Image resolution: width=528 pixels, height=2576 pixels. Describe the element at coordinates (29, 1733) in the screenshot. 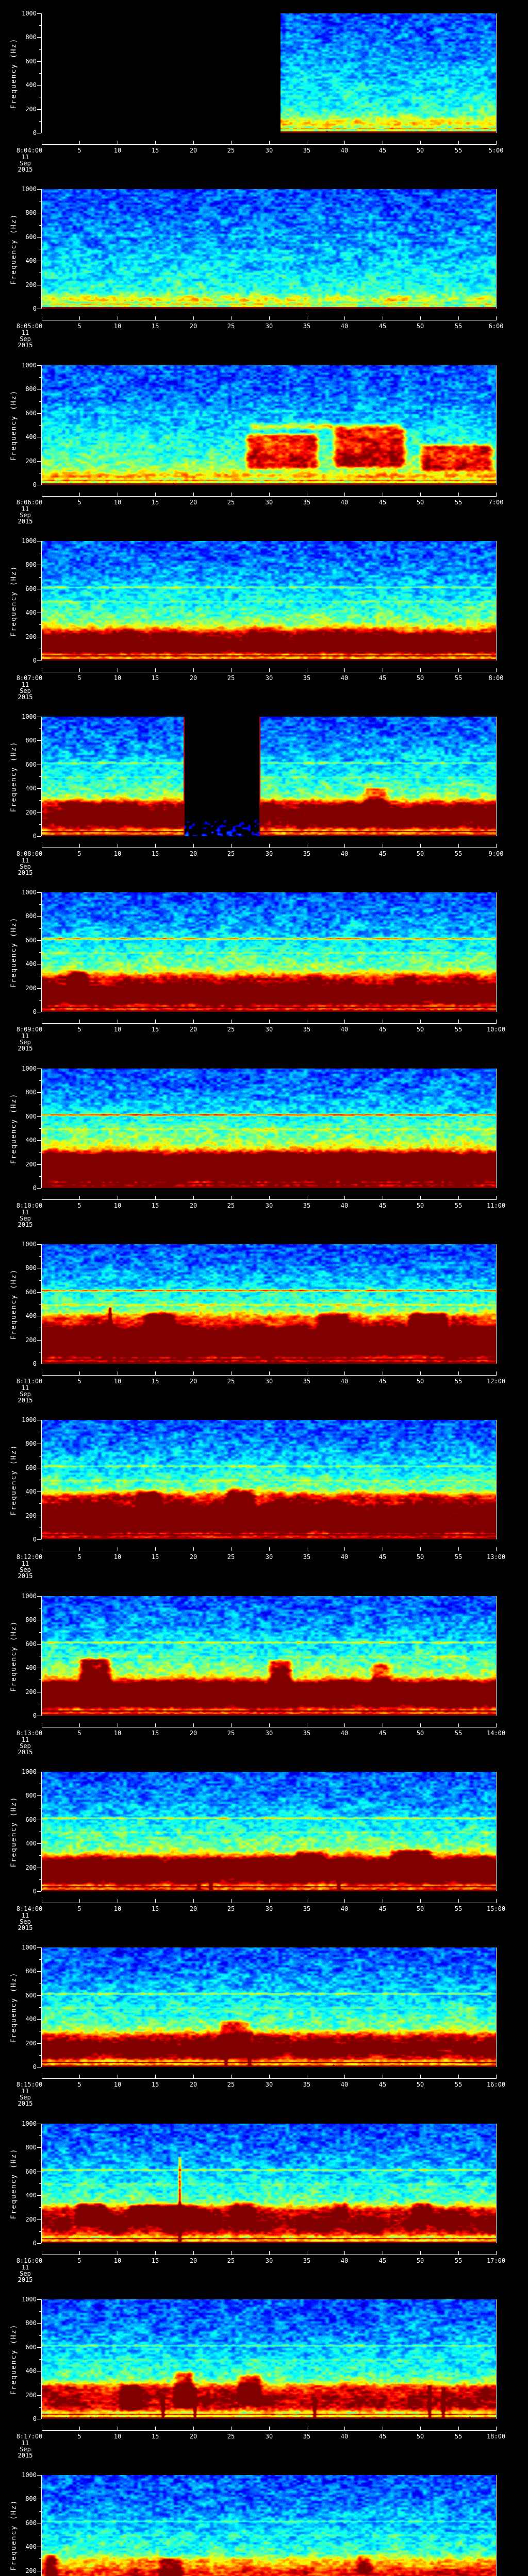

I see `x-start-time-label: 8:13:00` at that location.